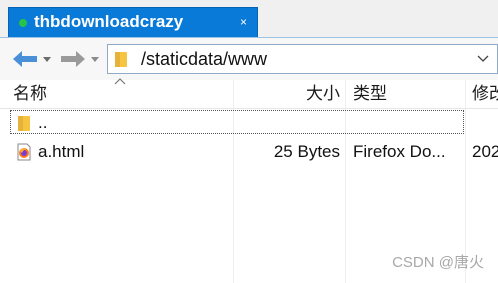 The width and height of the screenshot is (498, 283). I want to click on column-header-row: 名称 大小 类型 修改, so click(249, 94).